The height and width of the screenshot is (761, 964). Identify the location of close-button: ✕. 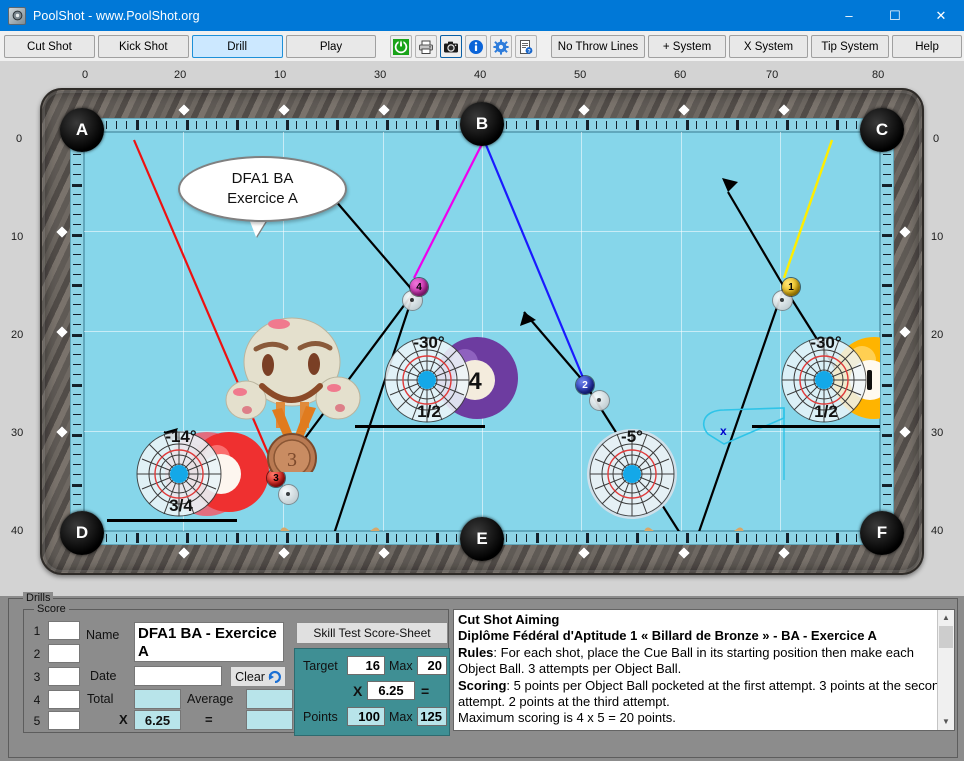
(941, 15).